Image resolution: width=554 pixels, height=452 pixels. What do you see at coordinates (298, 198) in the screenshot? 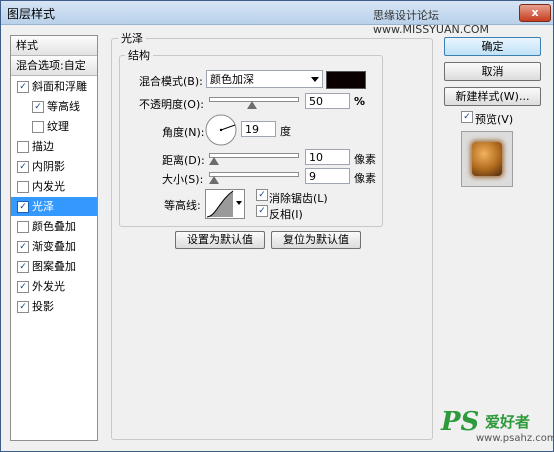
I see `anti-alias-label: 消除锯齿(L)` at bounding box center [298, 198].